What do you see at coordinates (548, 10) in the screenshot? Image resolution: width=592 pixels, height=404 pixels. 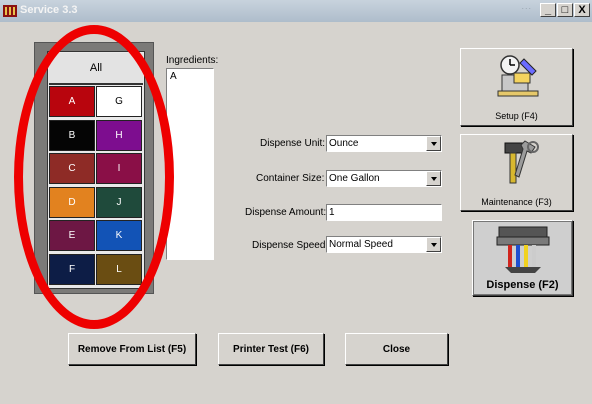 I see `minimize-button: _` at bounding box center [548, 10].